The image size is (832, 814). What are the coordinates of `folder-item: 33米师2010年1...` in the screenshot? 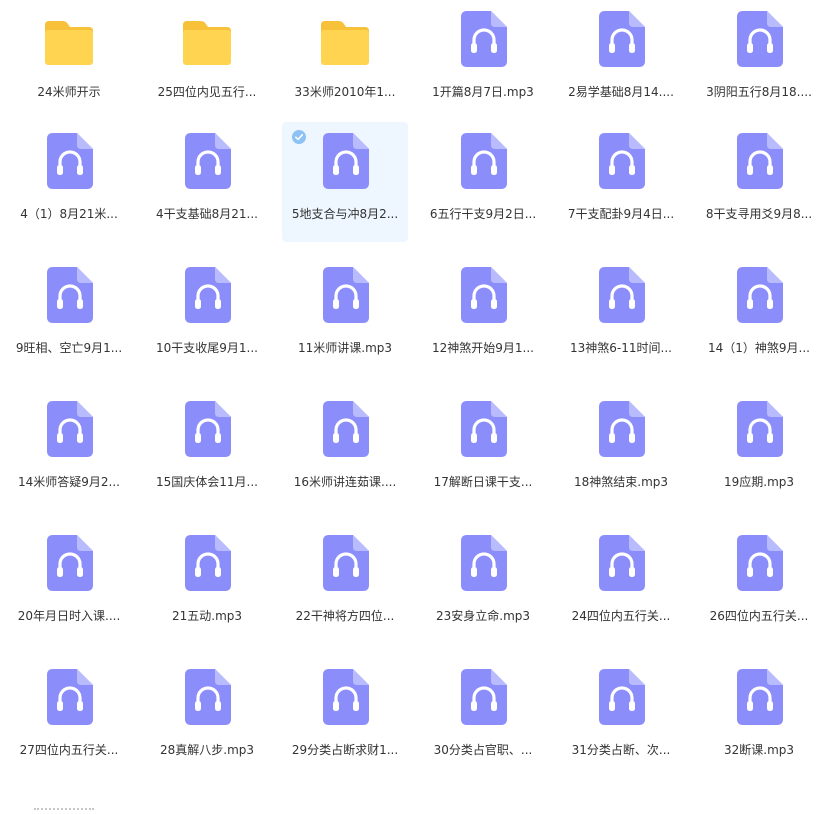 It's located at (345, 60).